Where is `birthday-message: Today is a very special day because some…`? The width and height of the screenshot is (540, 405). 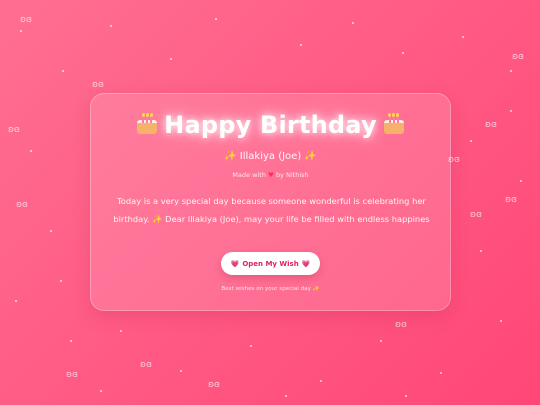 birthday-message: Today is a very special day because some… is located at coordinates (271, 210).